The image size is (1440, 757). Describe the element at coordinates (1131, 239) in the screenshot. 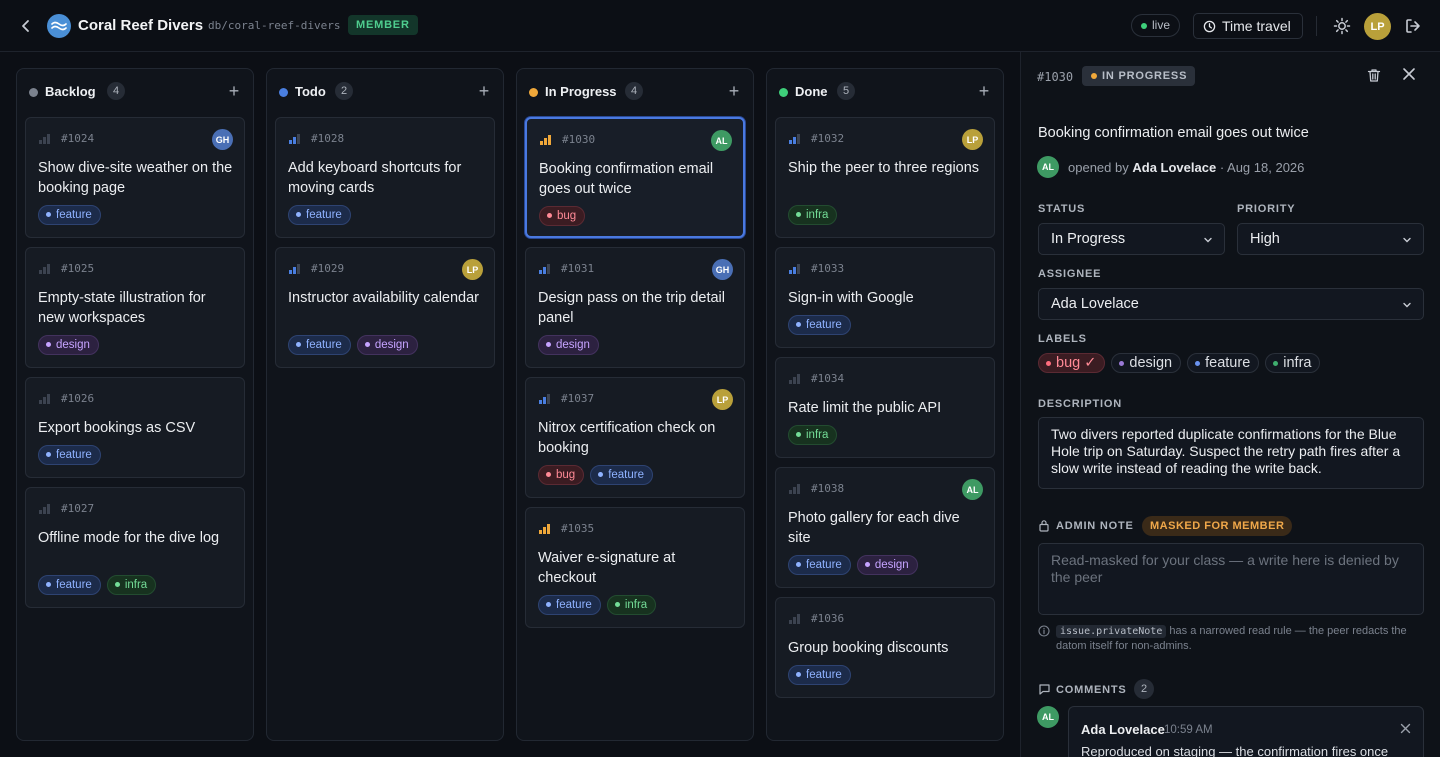

I see `status-select: In Progress` at that location.